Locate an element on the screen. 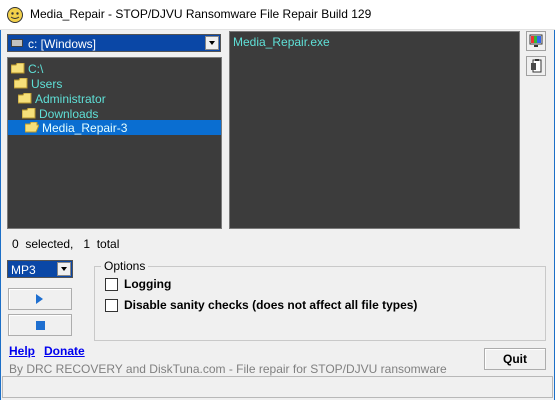 The width and height of the screenshot is (555, 400). format-select: MP3 is located at coordinates (40, 269).